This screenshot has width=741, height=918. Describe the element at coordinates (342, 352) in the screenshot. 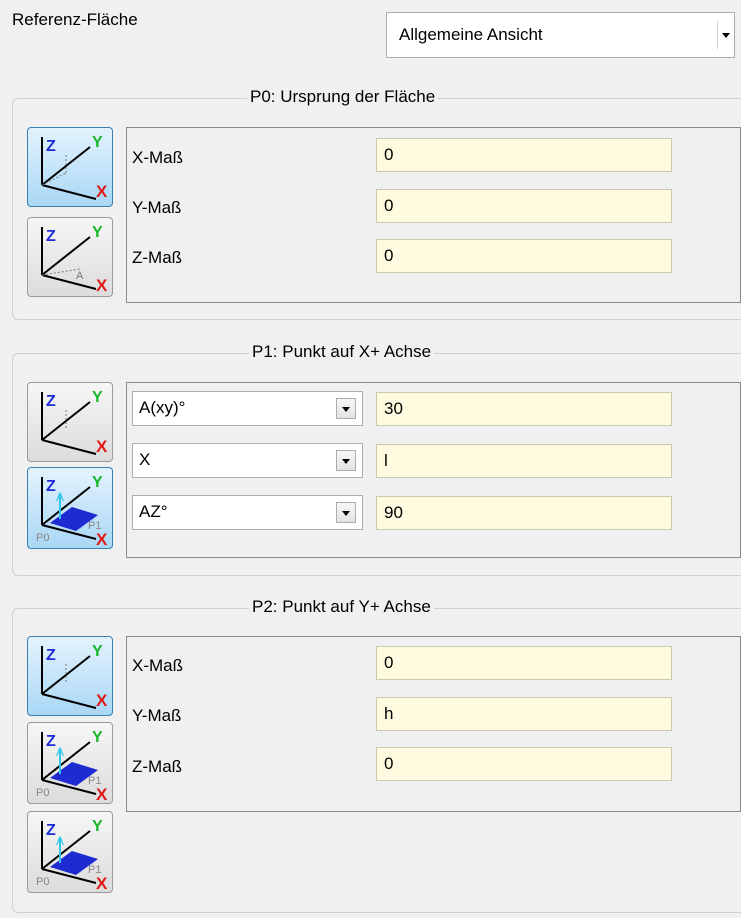

I see `group-p1-title: P1: Punkt auf X+ Achse` at that location.